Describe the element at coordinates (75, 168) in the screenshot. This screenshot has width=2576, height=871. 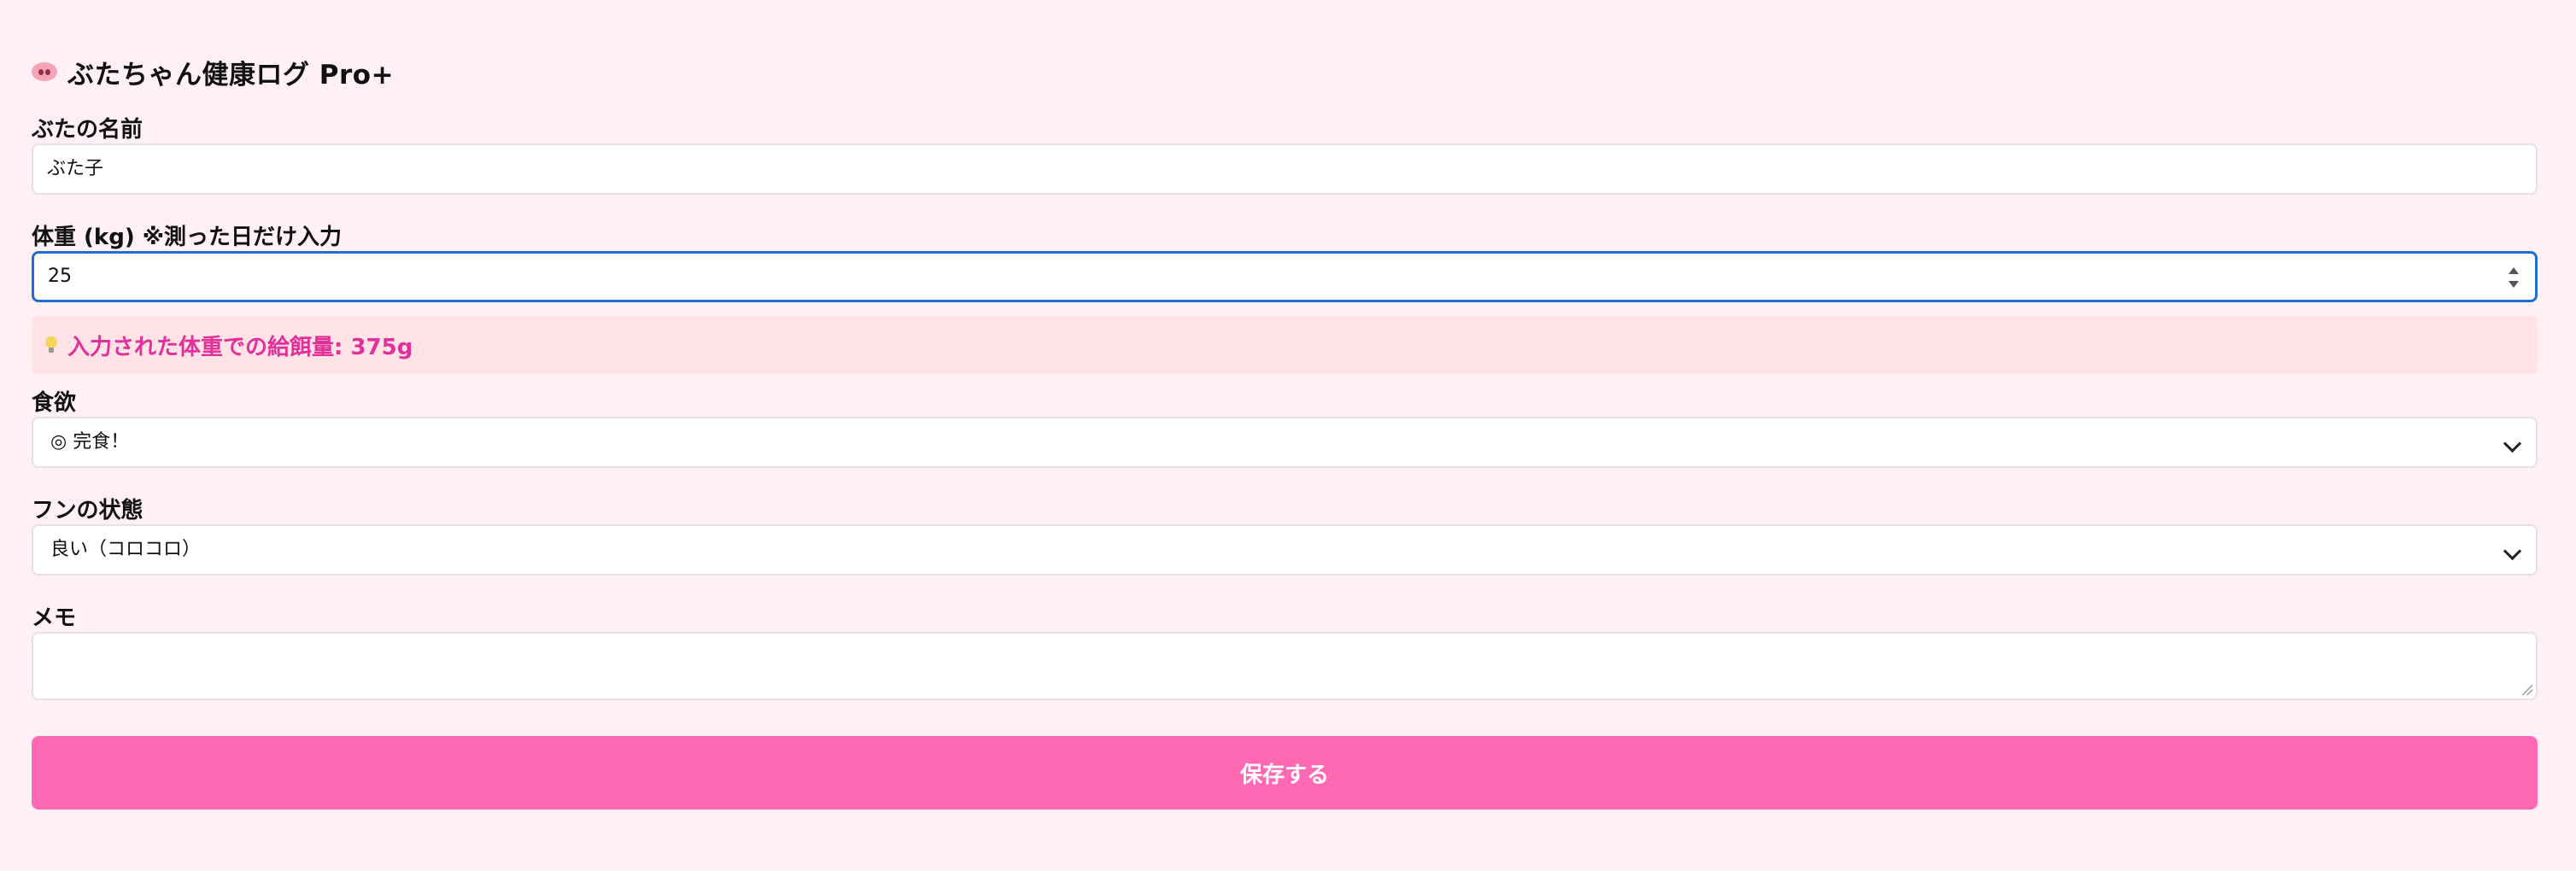
I see `pig-name-value: ぶた子` at that location.